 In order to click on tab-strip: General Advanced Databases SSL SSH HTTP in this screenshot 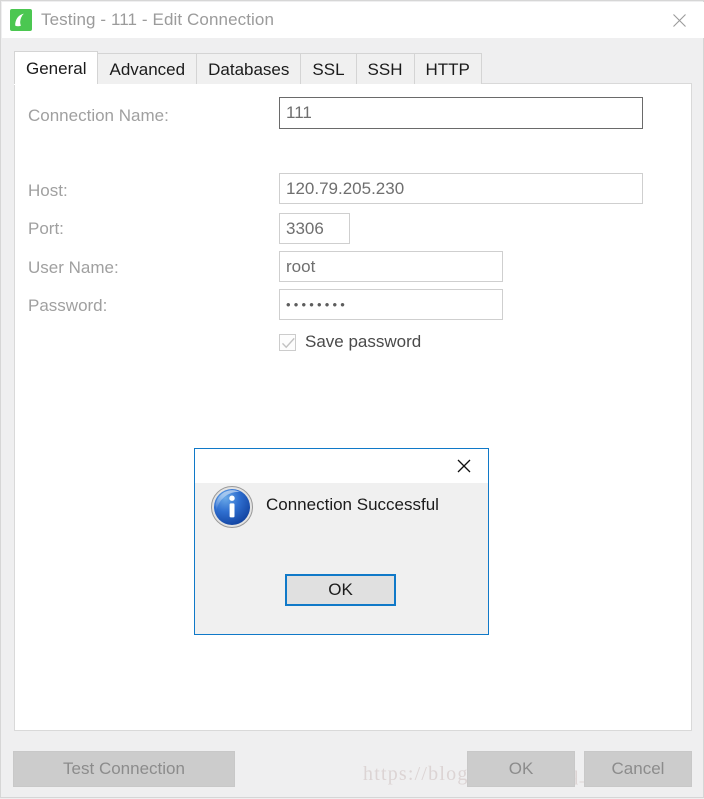, I will do `click(248, 67)`.